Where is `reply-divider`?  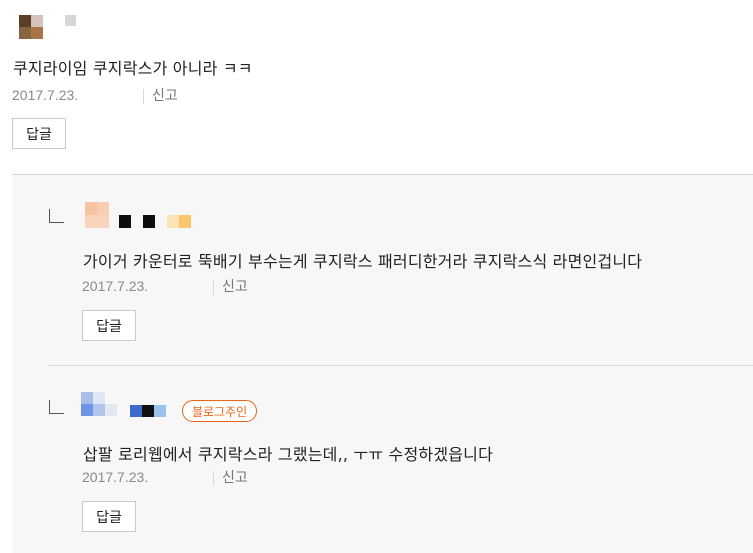 reply-divider is located at coordinates (400, 365).